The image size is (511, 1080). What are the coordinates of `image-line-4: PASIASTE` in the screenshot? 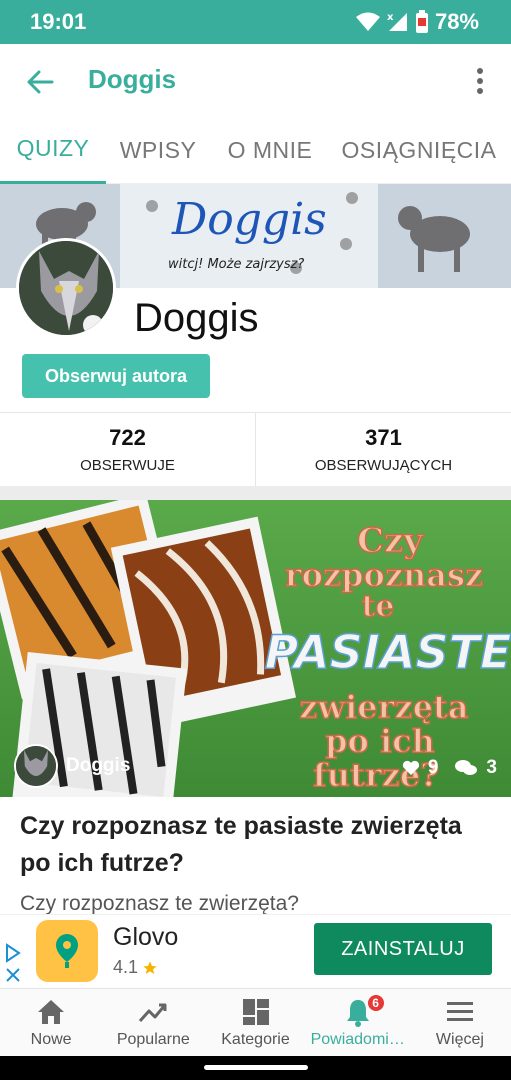 It's located at (388, 652).